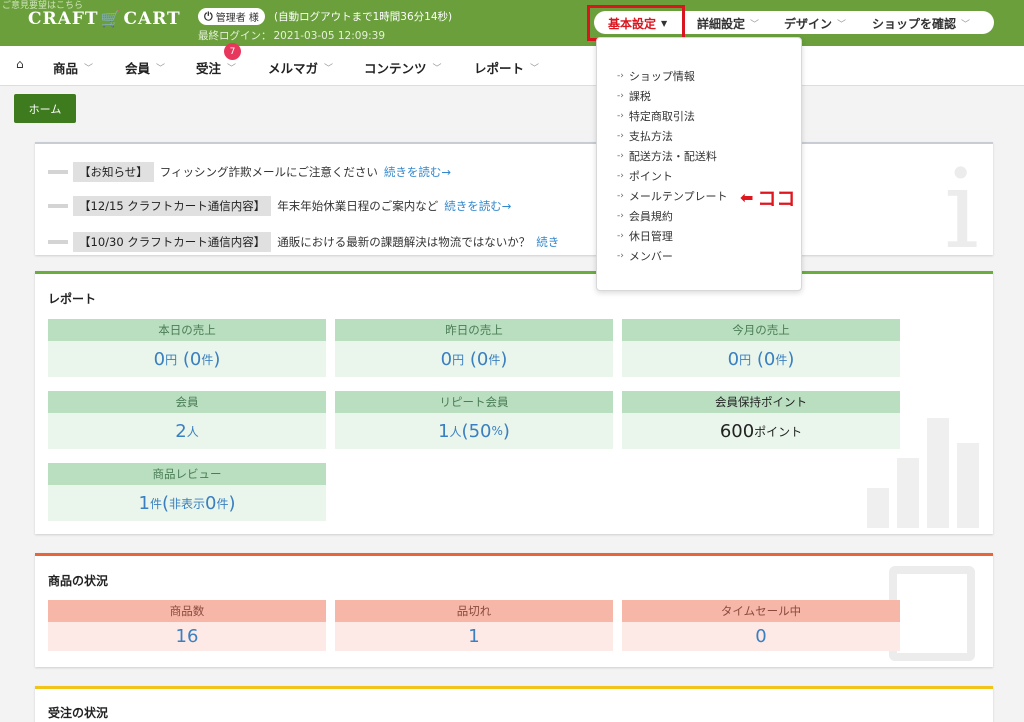 The height and width of the screenshot is (722, 1024). Describe the element at coordinates (721, 24) in the screenshot. I see `nav-advanced-settings-label: 詳細設定` at that location.